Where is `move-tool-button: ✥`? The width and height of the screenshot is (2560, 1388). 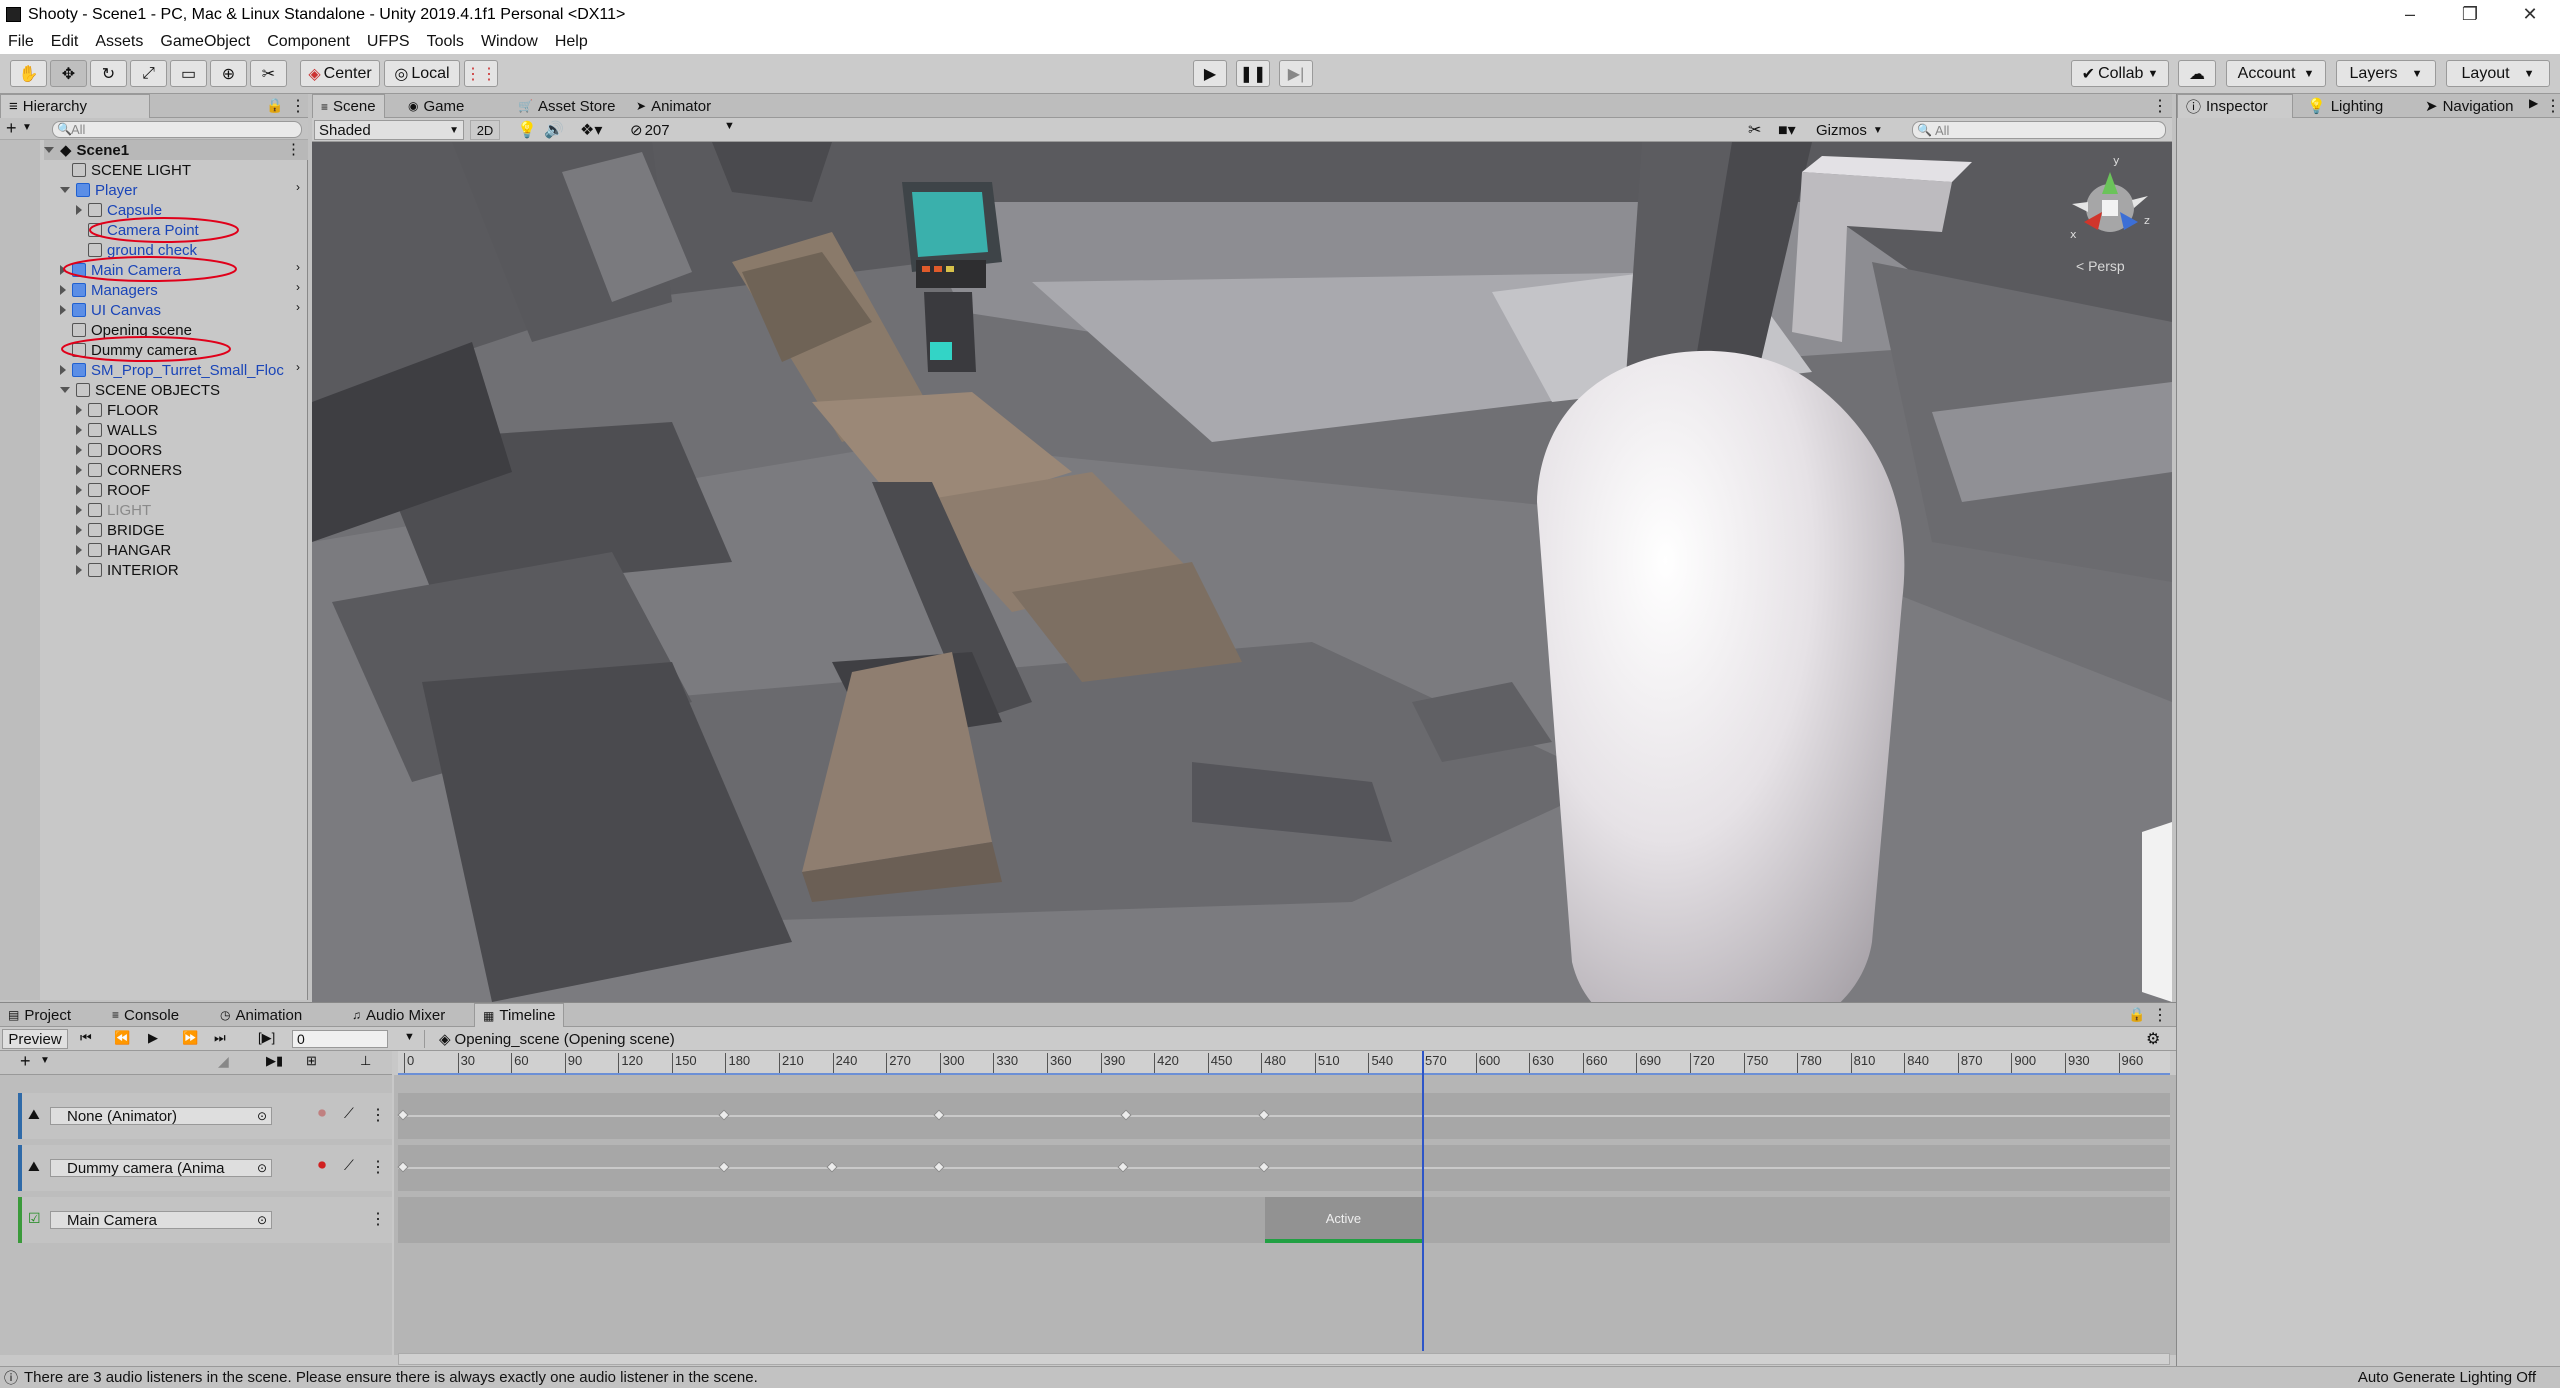
move-tool-button: ✥ is located at coordinates (68, 73).